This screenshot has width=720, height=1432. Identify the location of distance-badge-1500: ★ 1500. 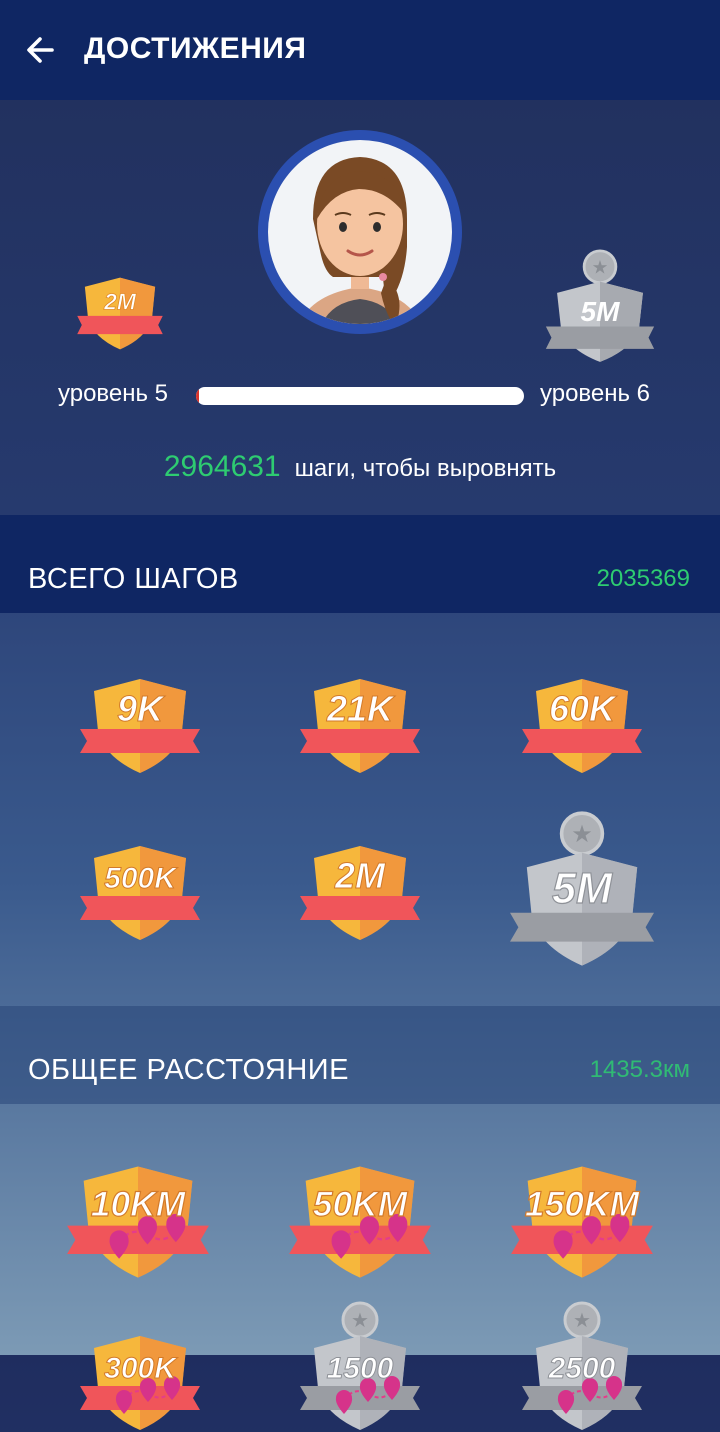
(360, 1366).